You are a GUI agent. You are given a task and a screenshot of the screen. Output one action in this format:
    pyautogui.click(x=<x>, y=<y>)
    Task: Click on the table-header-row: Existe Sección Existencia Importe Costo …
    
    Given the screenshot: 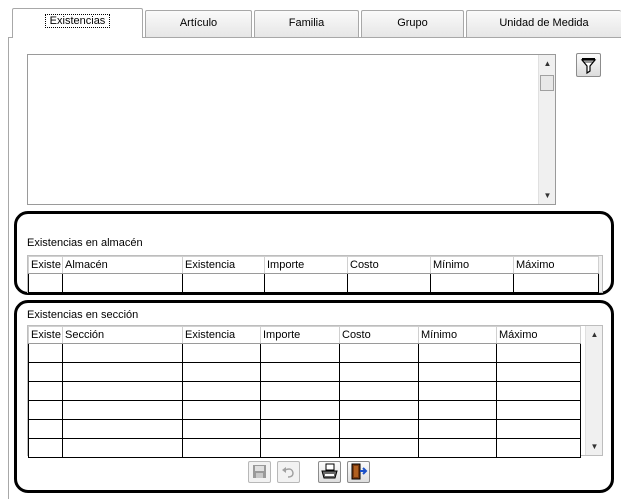 What is the action you would take?
    pyautogui.click(x=304, y=335)
    